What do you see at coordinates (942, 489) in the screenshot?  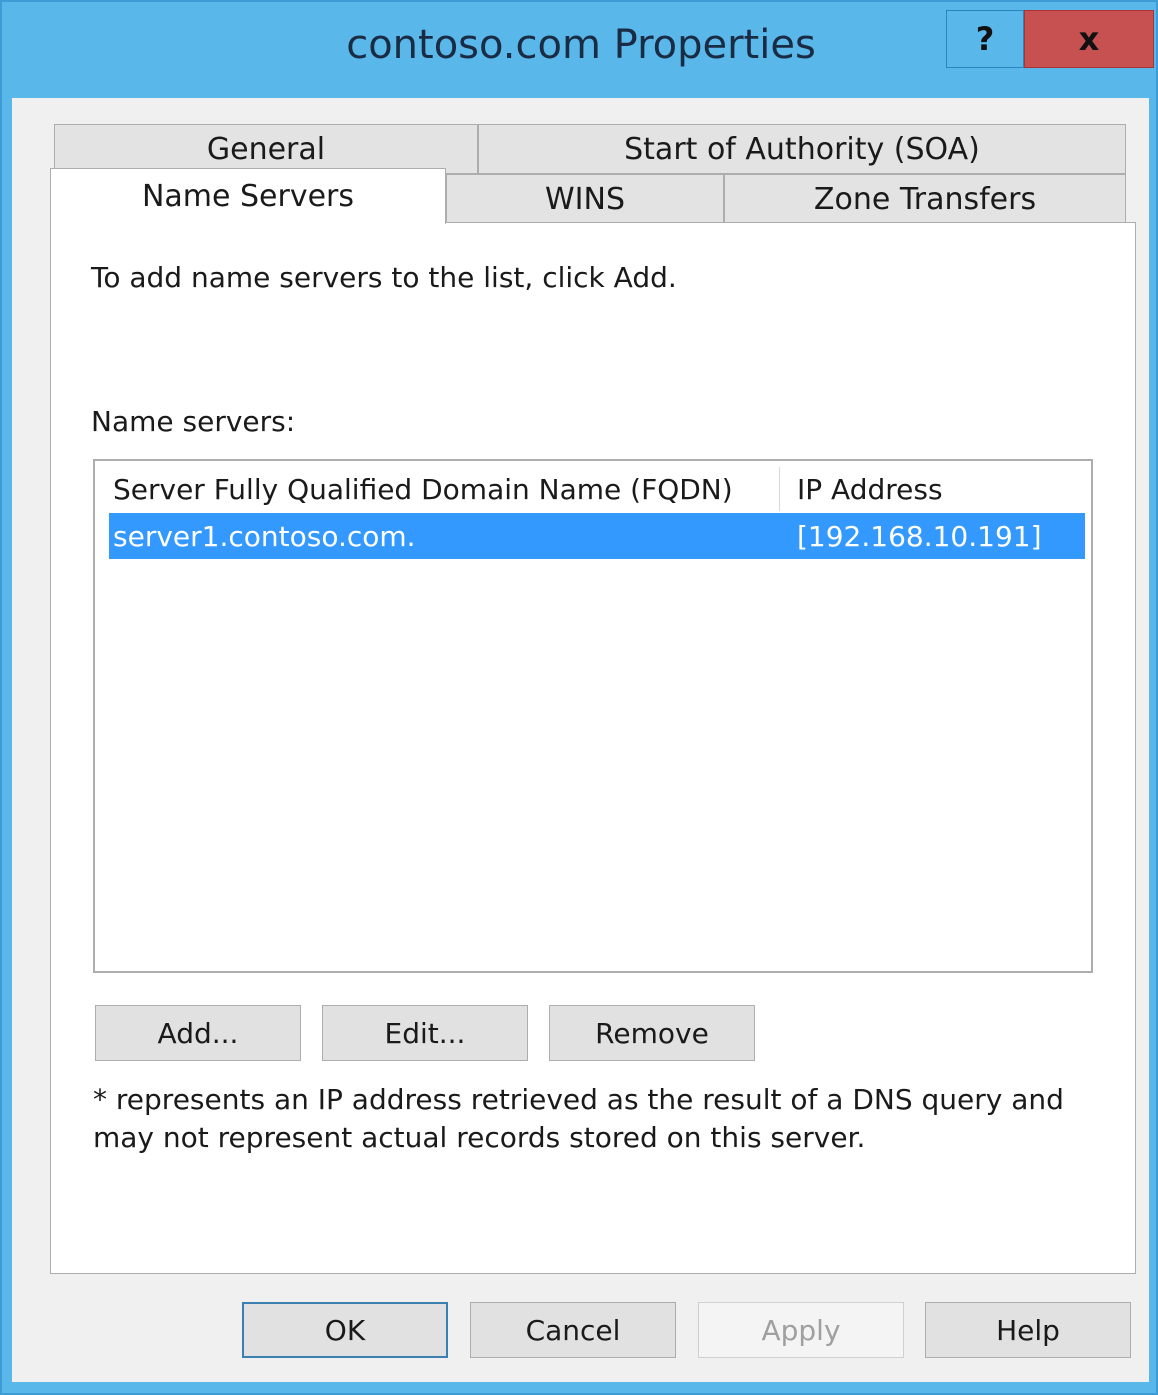 I see `column-header-ip-address: IP Address` at bounding box center [942, 489].